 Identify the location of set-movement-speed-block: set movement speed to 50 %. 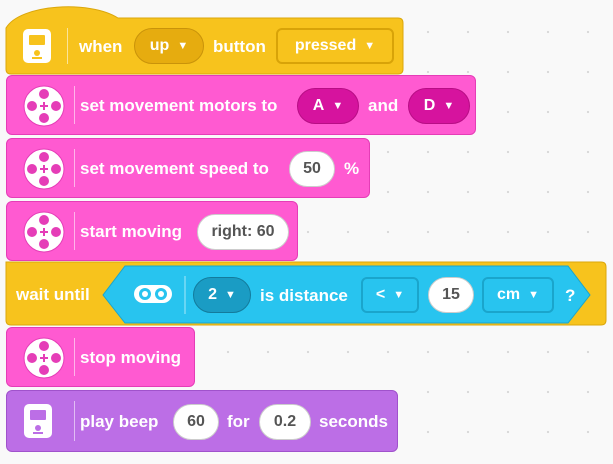
(188, 168).